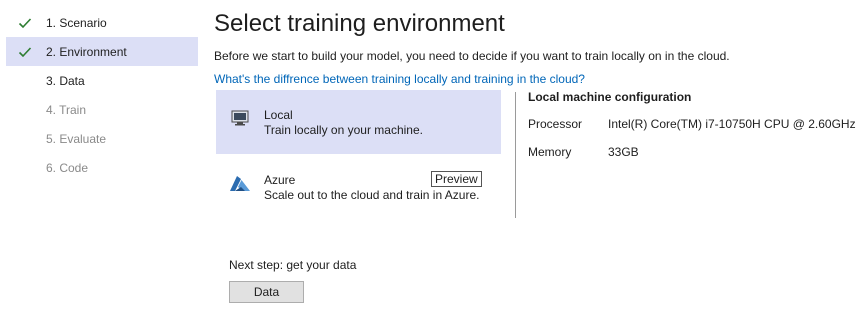 The image size is (864, 314). What do you see at coordinates (343, 130) in the screenshot?
I see `local-option-description: Train locally on your machine.` at bounding box center [343, 130].